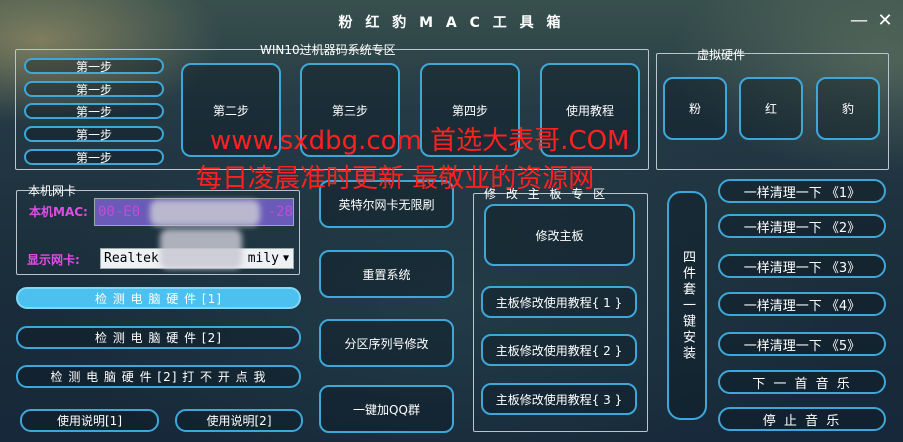  I want to click on watermark-line-1: www.sxdbg.com 首选大表哥.COM, so click(420, 141).